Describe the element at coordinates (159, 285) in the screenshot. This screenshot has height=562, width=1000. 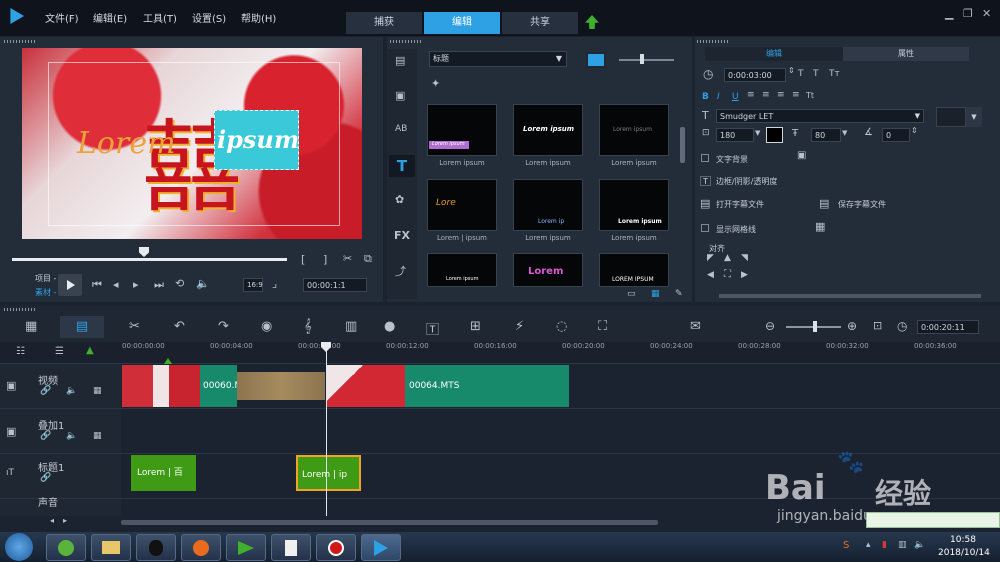
I see `end-icon: ⏭` at that location.